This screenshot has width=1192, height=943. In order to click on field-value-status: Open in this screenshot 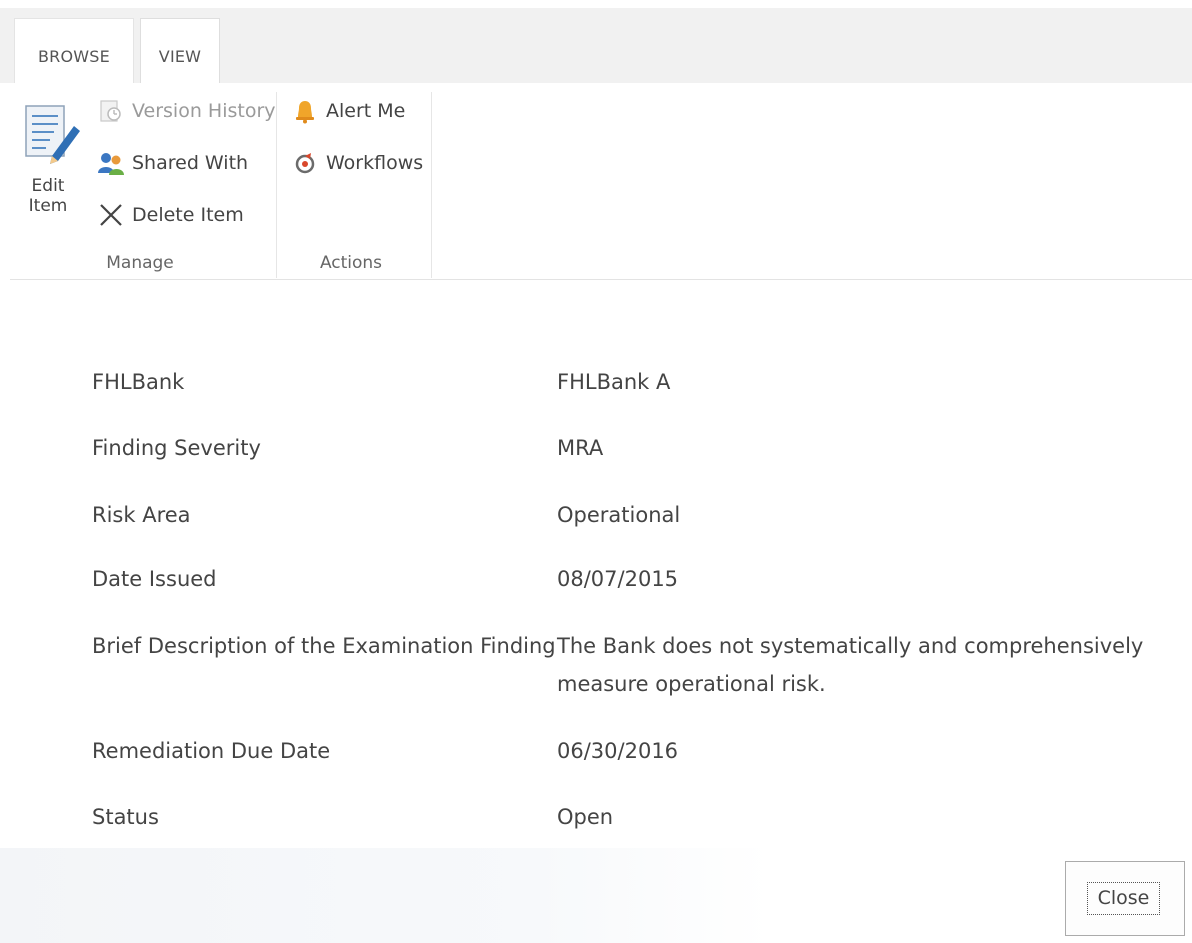, I will do `click(585, 817)`.